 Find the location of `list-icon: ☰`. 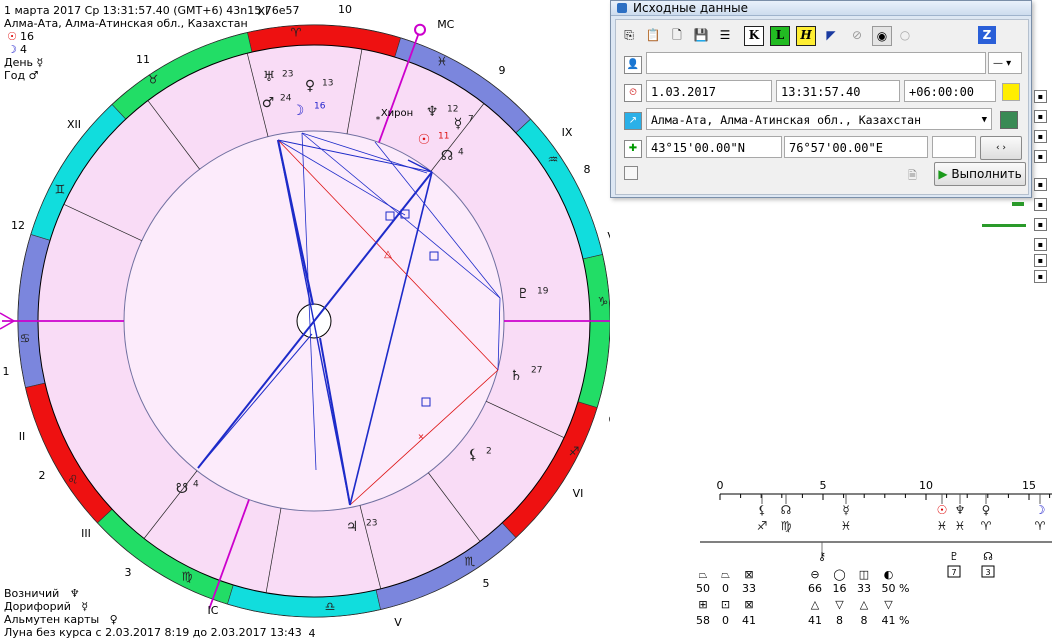

list-icon: ☰ is located at coordinates (725, 35).